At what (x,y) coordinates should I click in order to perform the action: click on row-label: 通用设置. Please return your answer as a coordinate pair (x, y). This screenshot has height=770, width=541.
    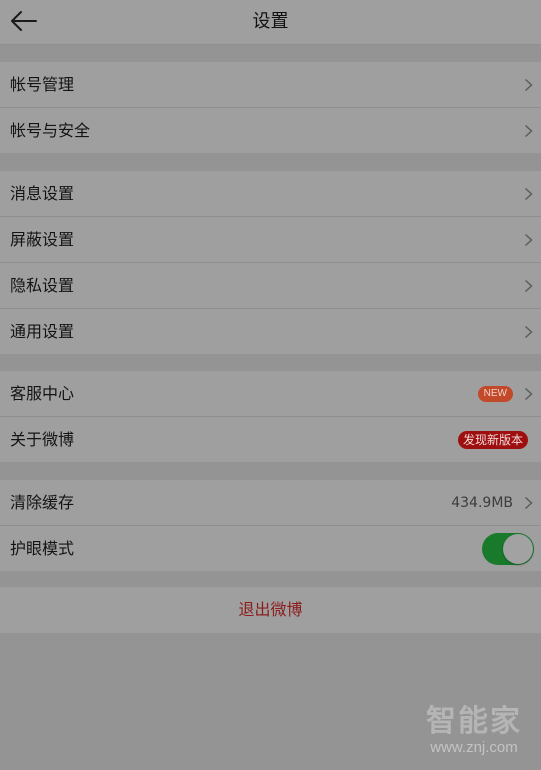
    Looking at the image, I should click on (42, 331).